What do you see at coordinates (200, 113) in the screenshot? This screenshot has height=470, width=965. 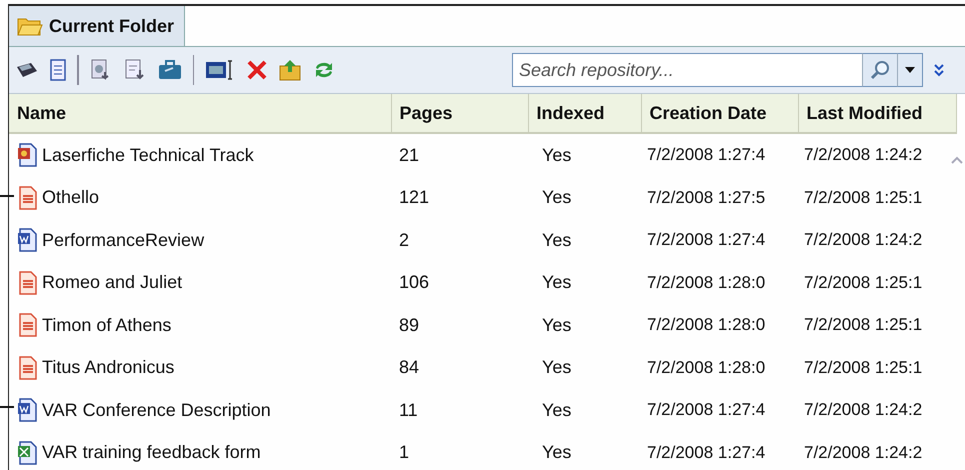 I see `column-header: Name` at bounding box center [200, 113].